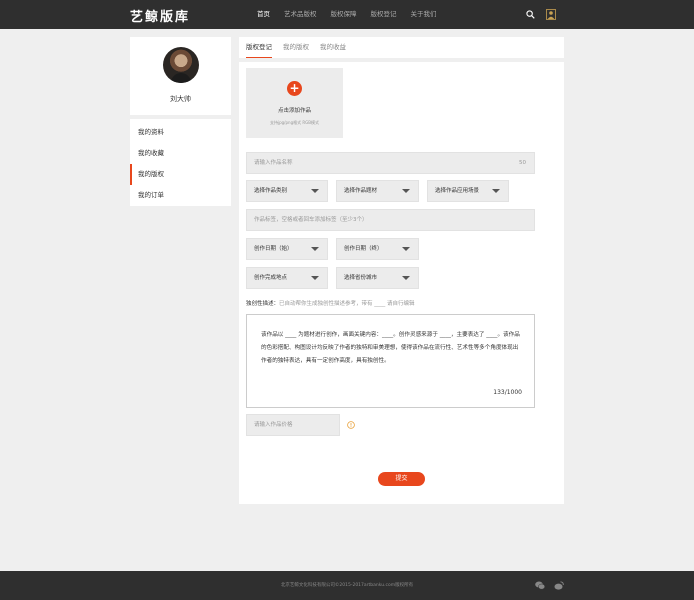  I want to click on submit-button: 提交, so click(401, 479).